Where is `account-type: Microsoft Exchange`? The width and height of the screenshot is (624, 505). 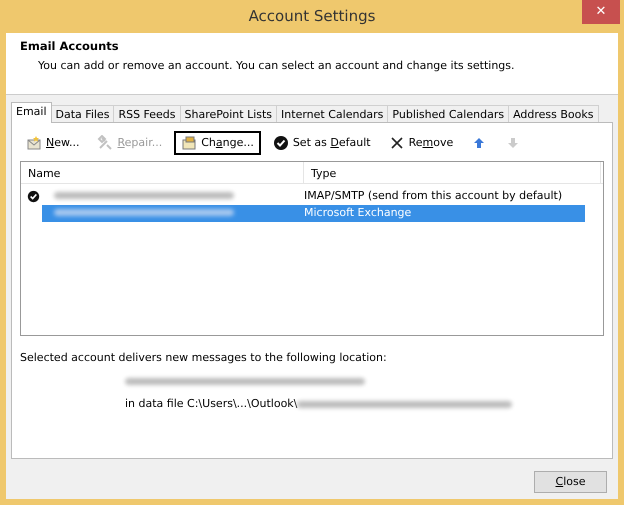 account-type: Microsoft Exchange is located at coordinates (358, 213).